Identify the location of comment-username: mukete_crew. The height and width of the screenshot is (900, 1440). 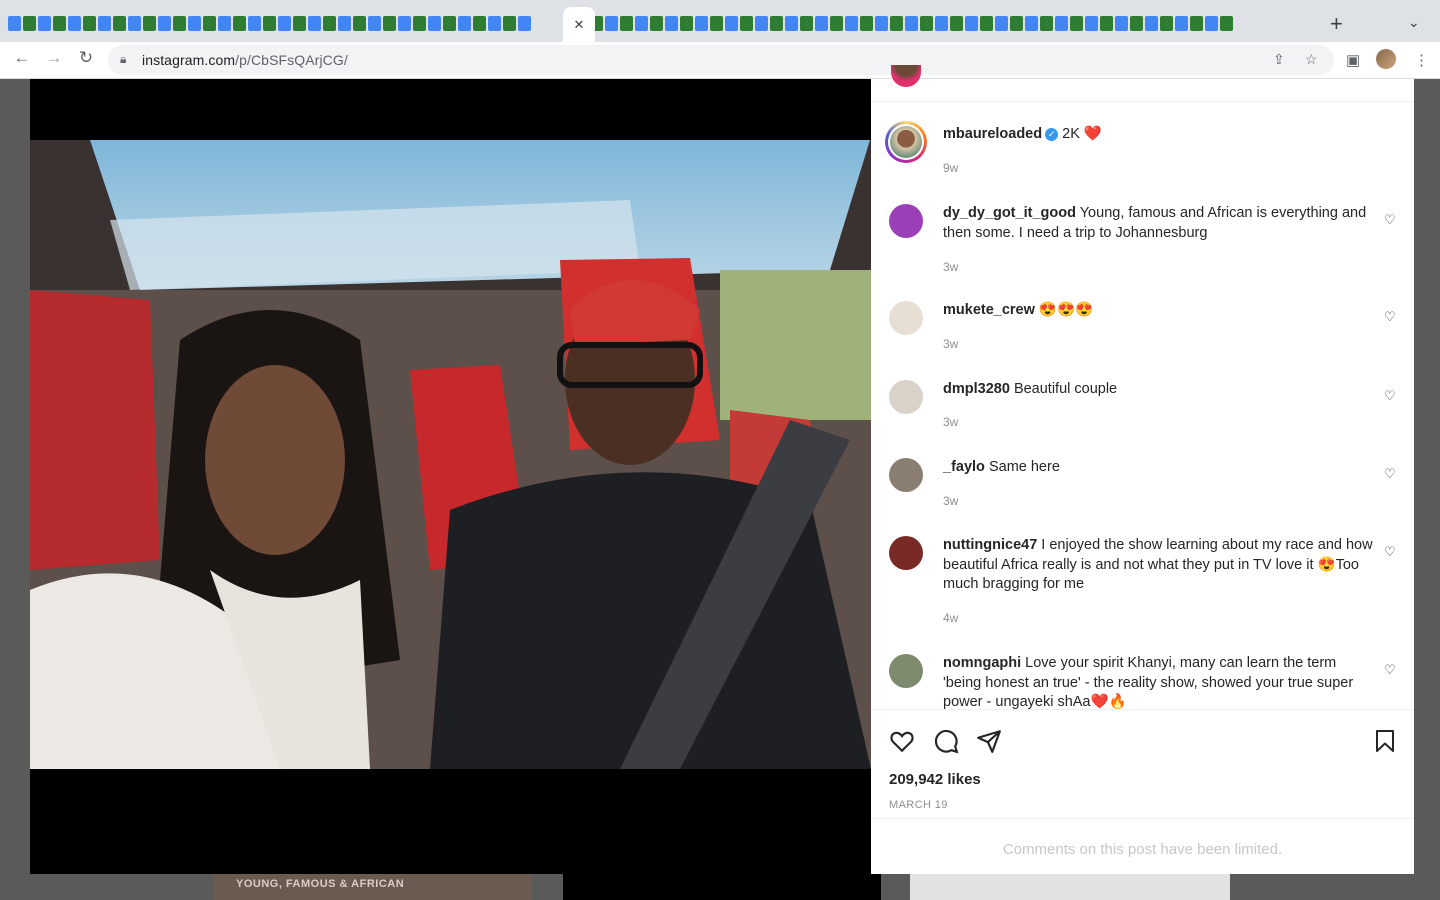
(989, 310).